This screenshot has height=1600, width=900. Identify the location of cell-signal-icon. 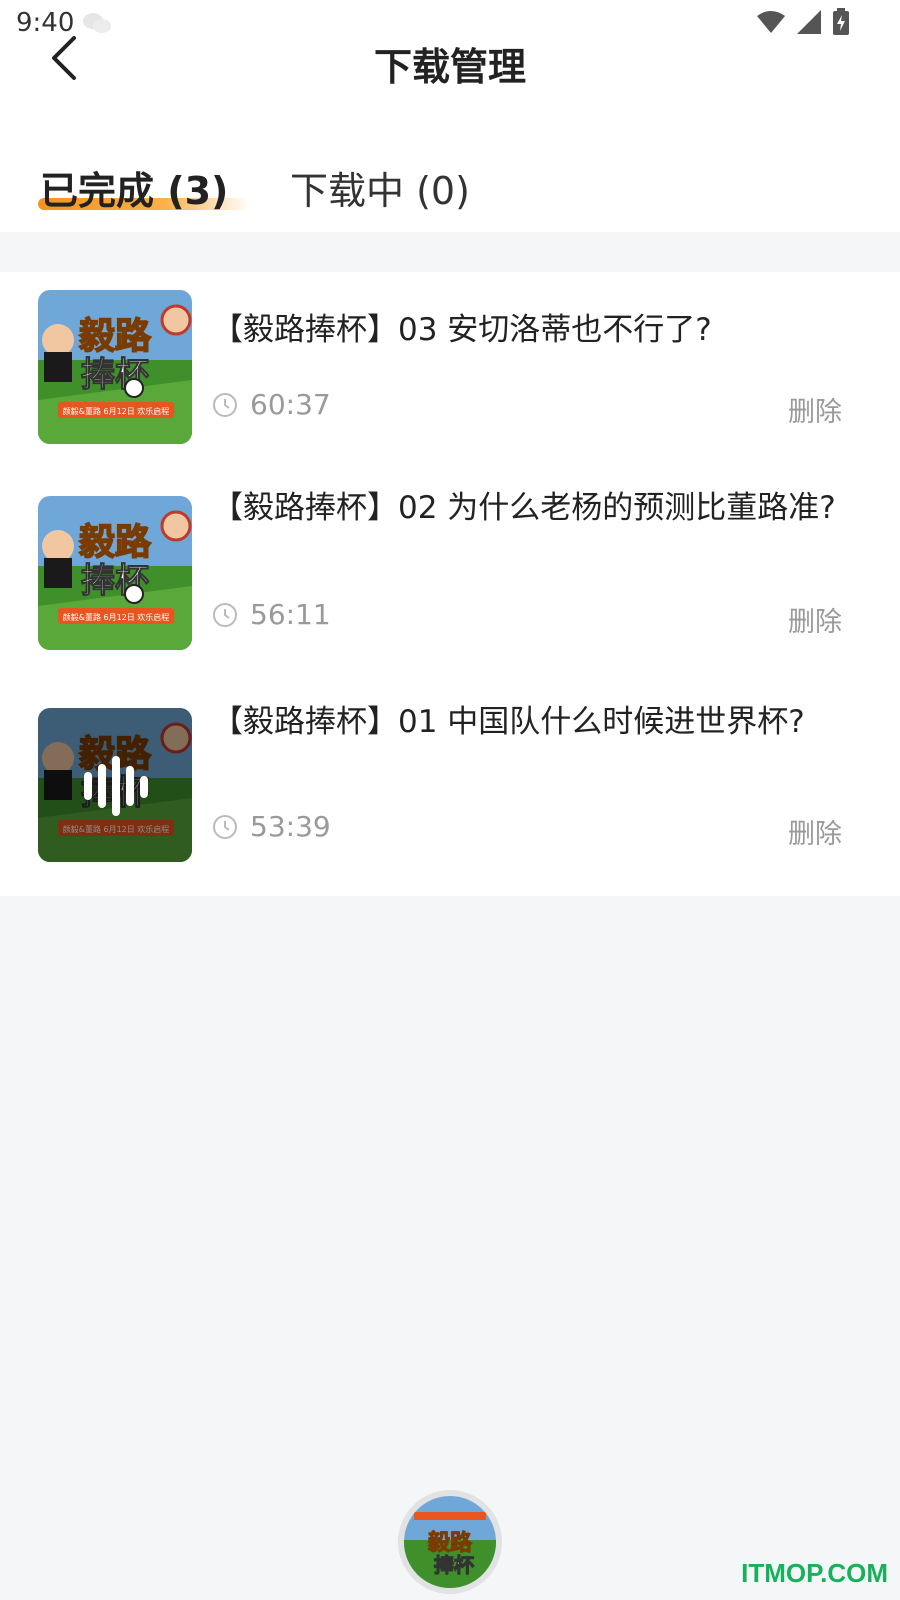
(809, 22).